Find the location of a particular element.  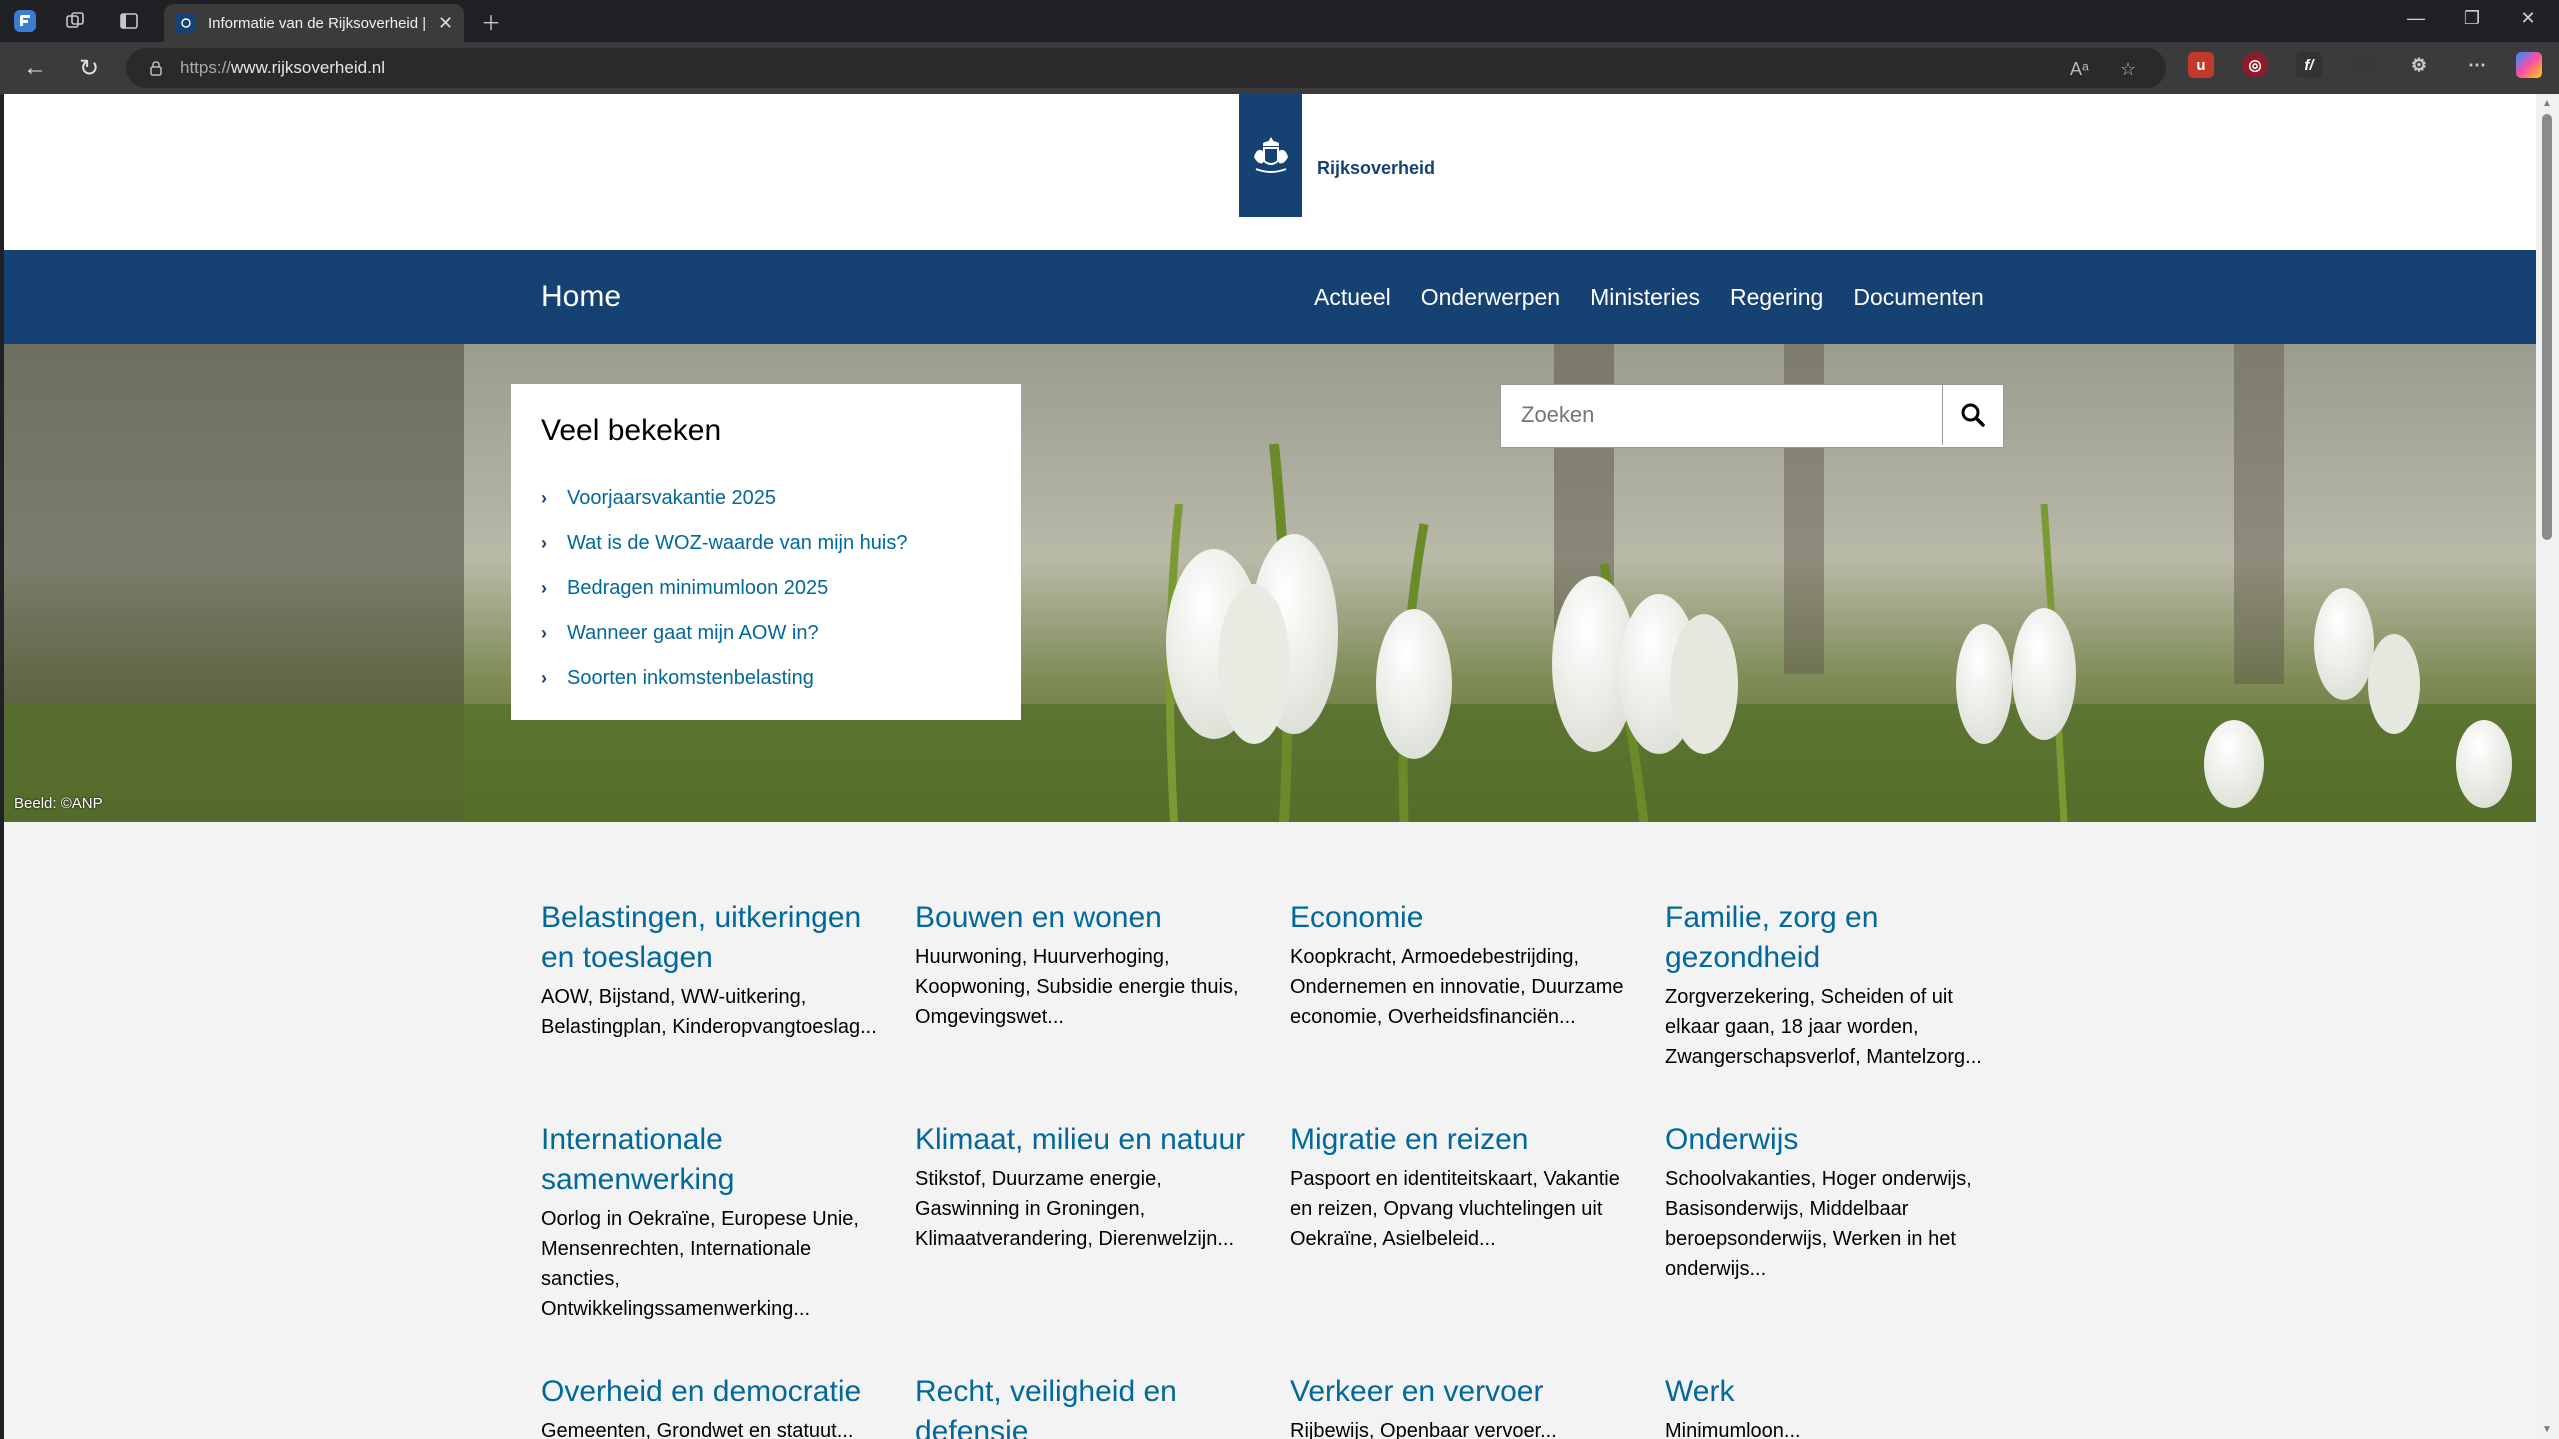

tab-title: Informatie van de Rijksoverheid | is located at coordinates (317, 23).